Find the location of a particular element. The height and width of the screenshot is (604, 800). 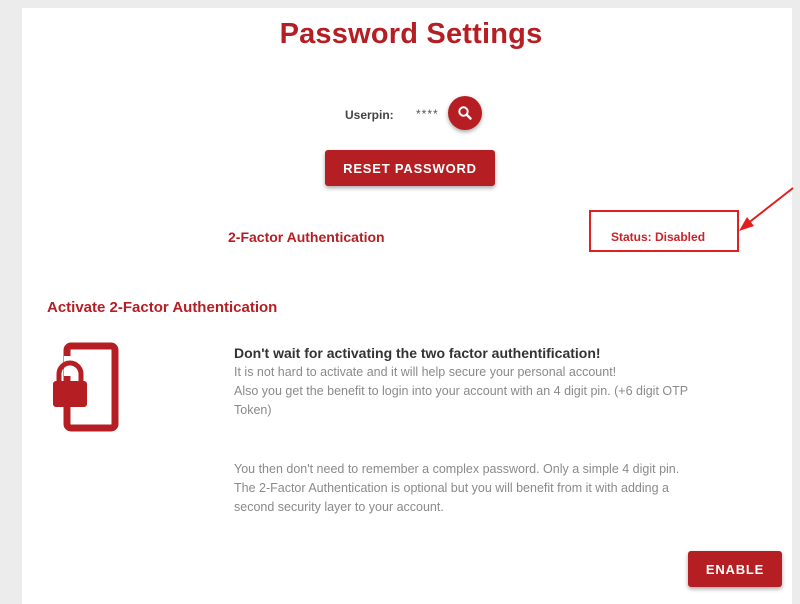

annotation-arrow-icon is located at coordinates (766, 209).